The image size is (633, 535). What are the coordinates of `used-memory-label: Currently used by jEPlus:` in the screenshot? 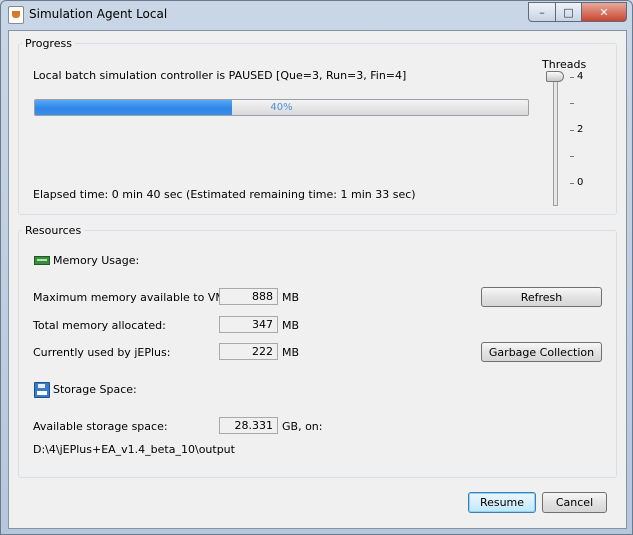 It's located at (102, 352).